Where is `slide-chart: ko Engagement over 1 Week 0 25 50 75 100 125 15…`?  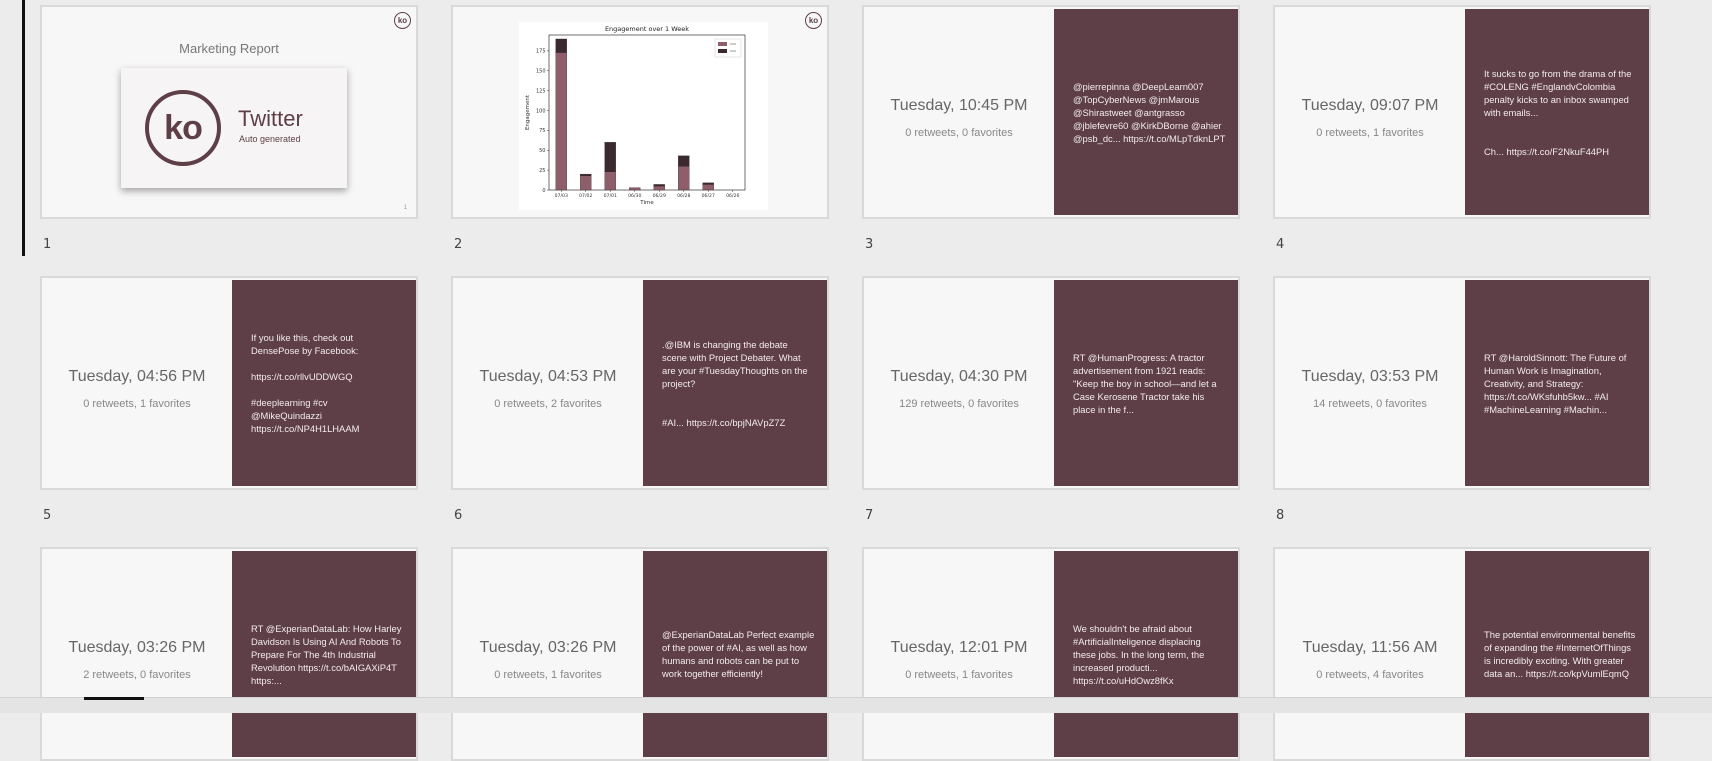
slide-chart: ko Engagement over 1 Week 0 25 50 75 100 125 15… is located at coordinates (640, 112).